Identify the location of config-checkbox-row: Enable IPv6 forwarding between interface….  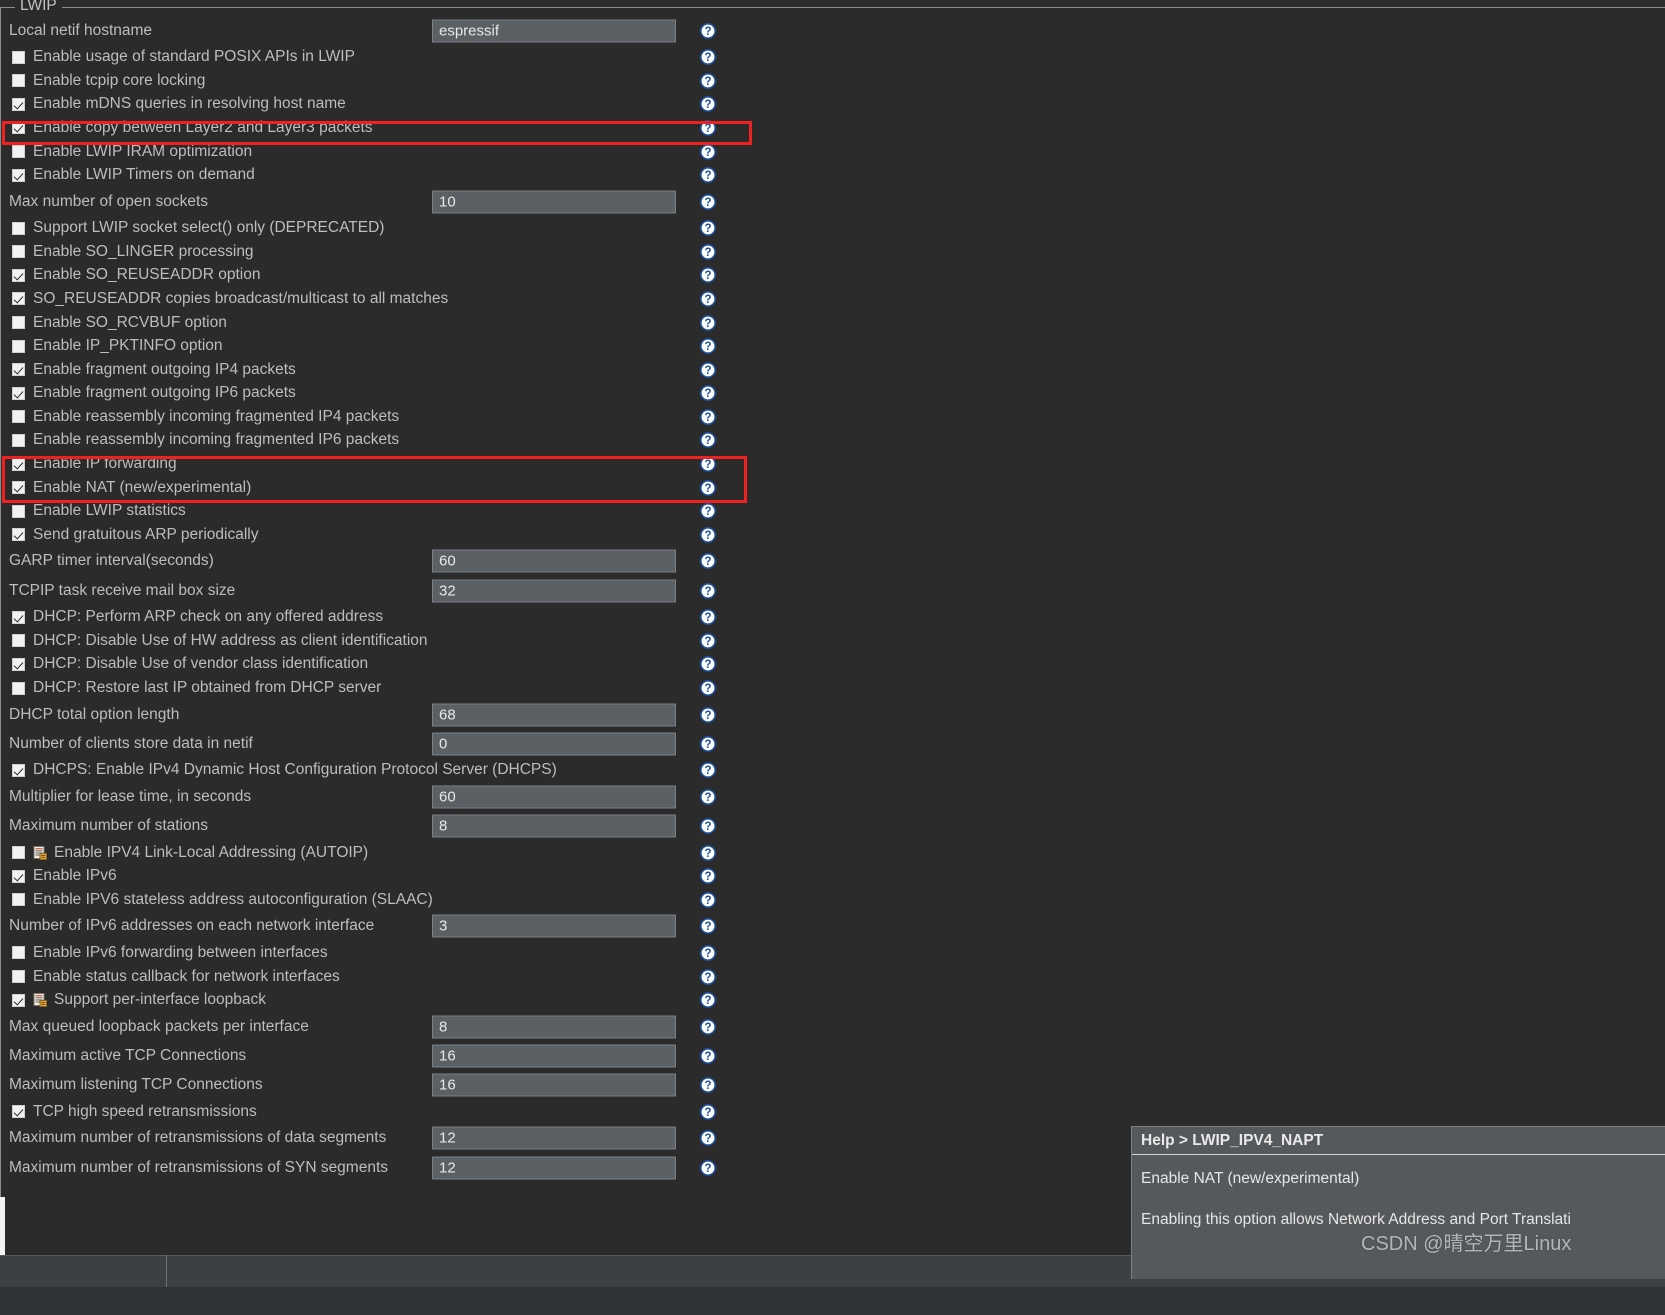
(833, 953).